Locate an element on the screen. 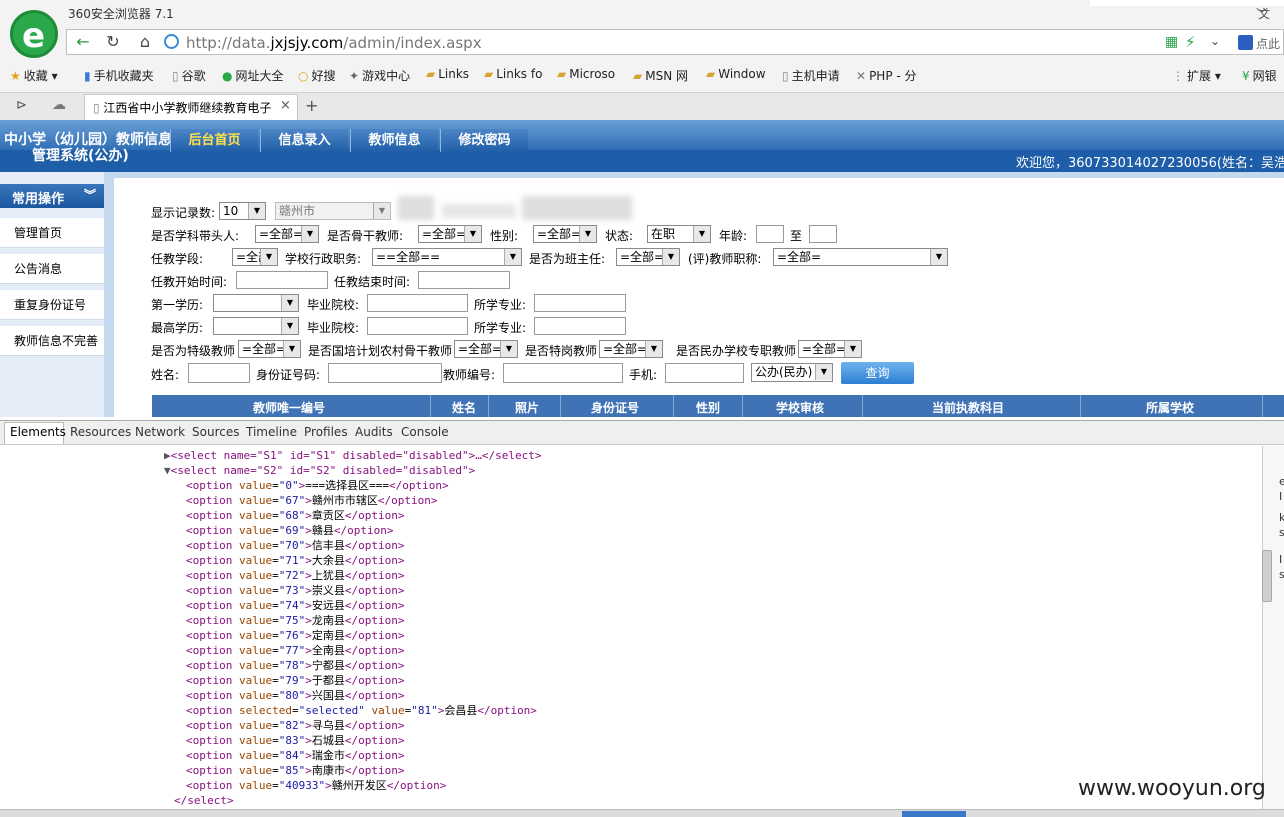 This screenshot has height=817, width=1284. devtools-tab-timeline: Timeline is located at coordinates (271, 432).